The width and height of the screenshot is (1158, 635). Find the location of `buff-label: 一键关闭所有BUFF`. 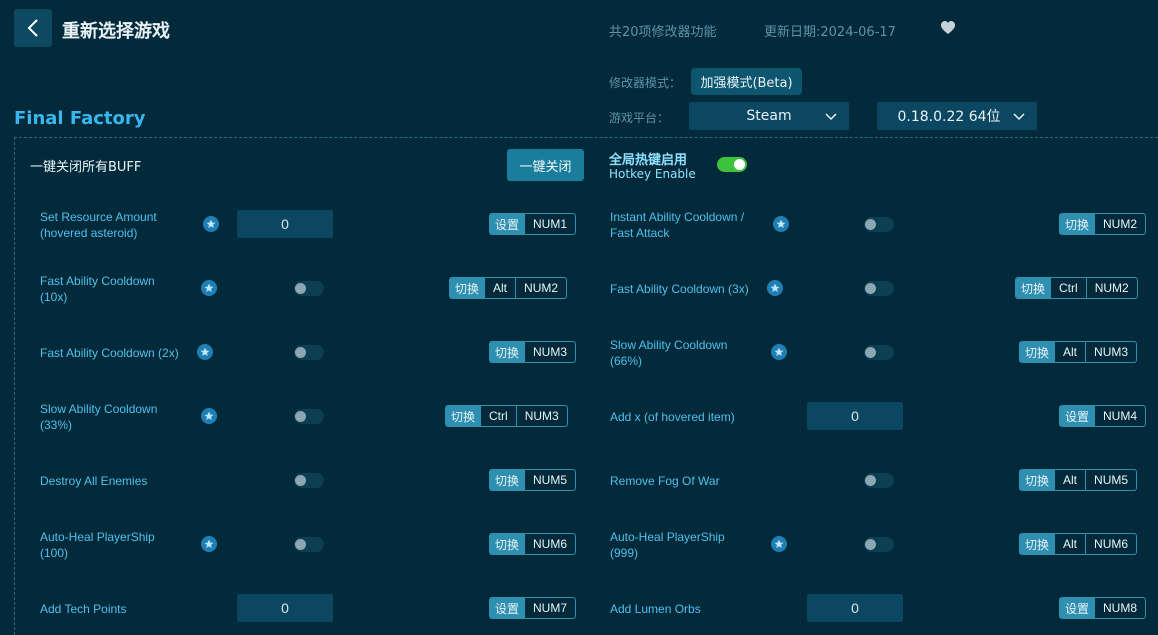

buff-label: 一键关闭所有BUFF is located at coordinates (86, 167).